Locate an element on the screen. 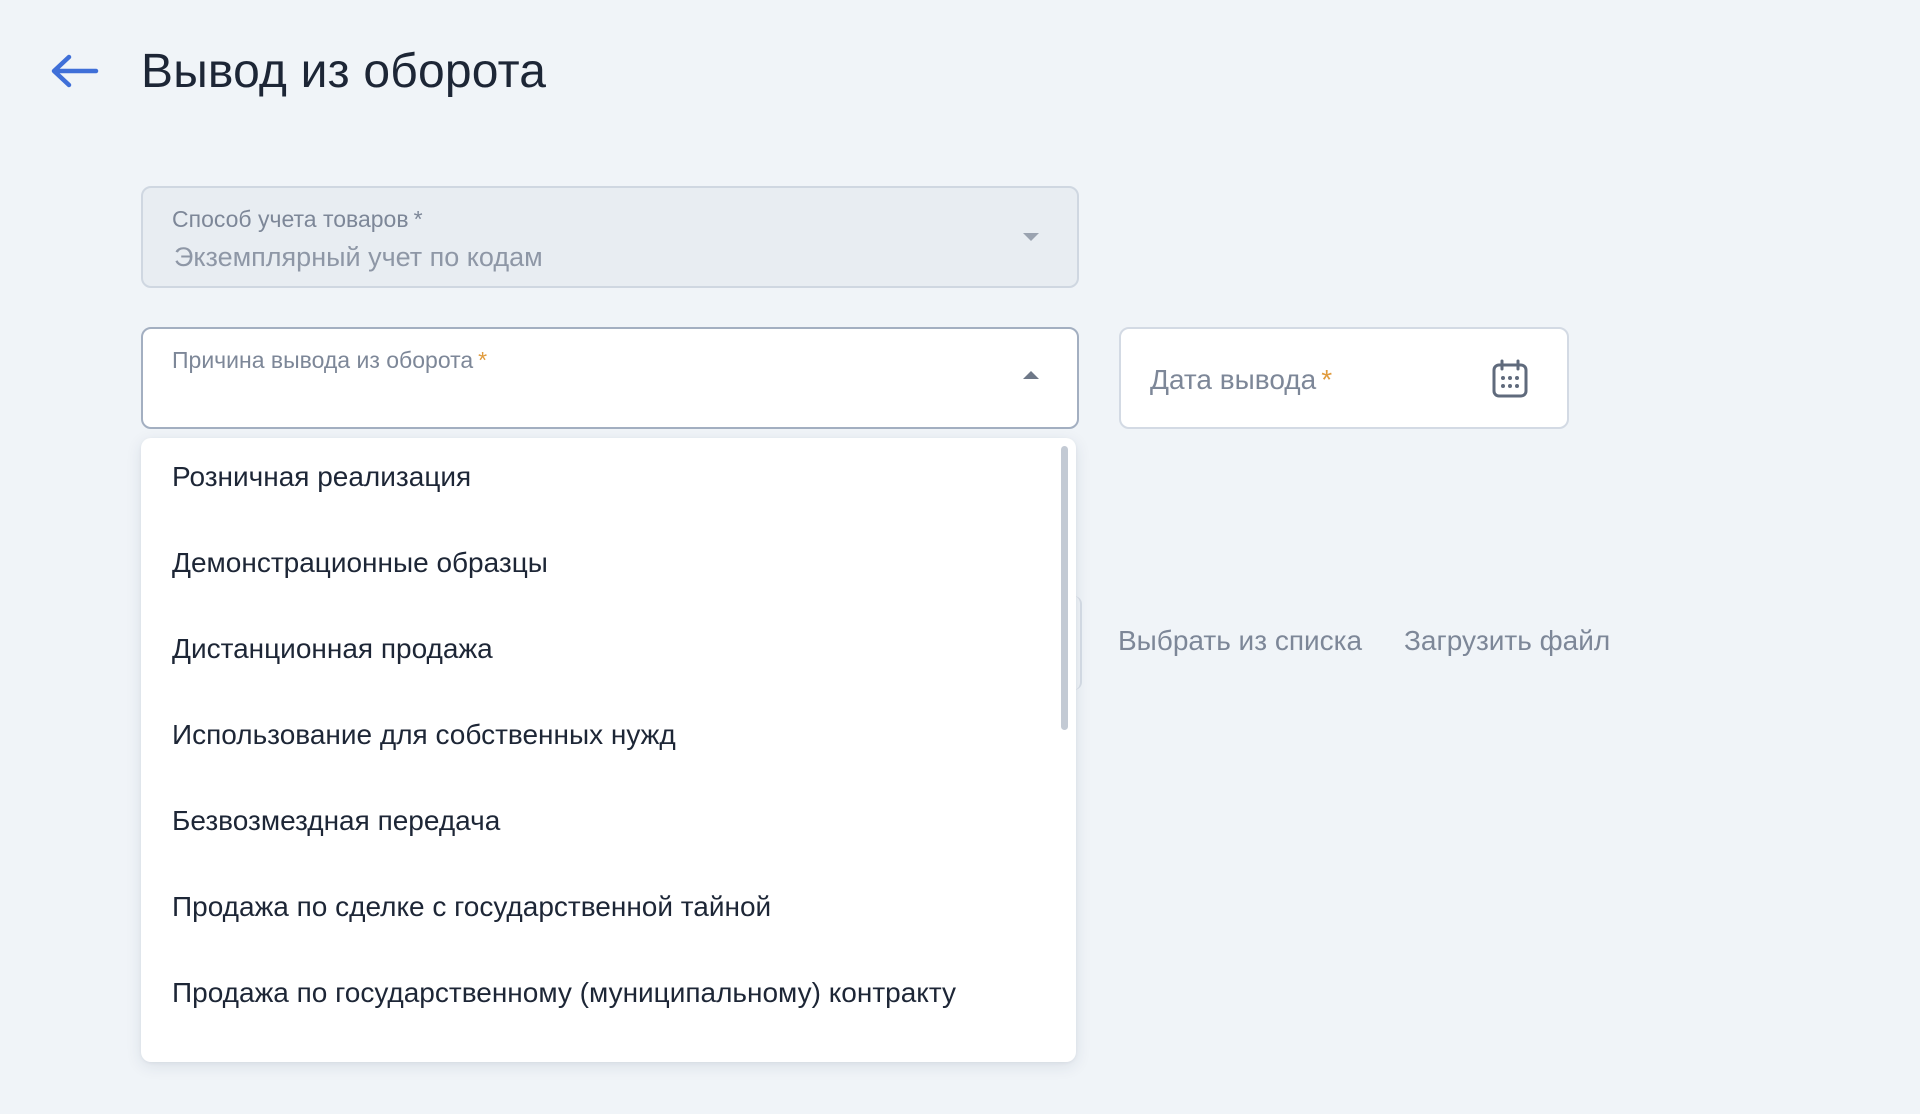  accounting-method-value: Экземплярный учет по кодам is located at coordinates (358, 257).